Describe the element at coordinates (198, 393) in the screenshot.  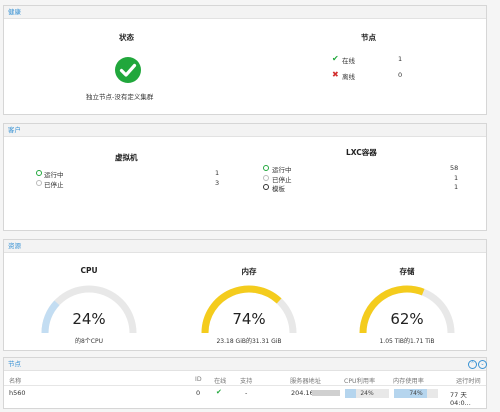
I see `node-id: 0` at that location.